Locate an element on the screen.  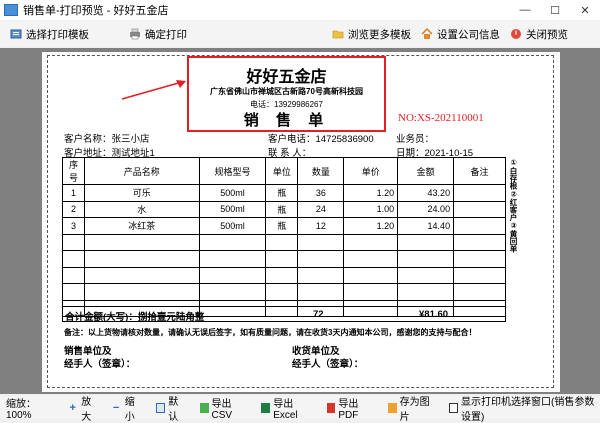
cell-index: 3 is located at coordinates (73, 226).